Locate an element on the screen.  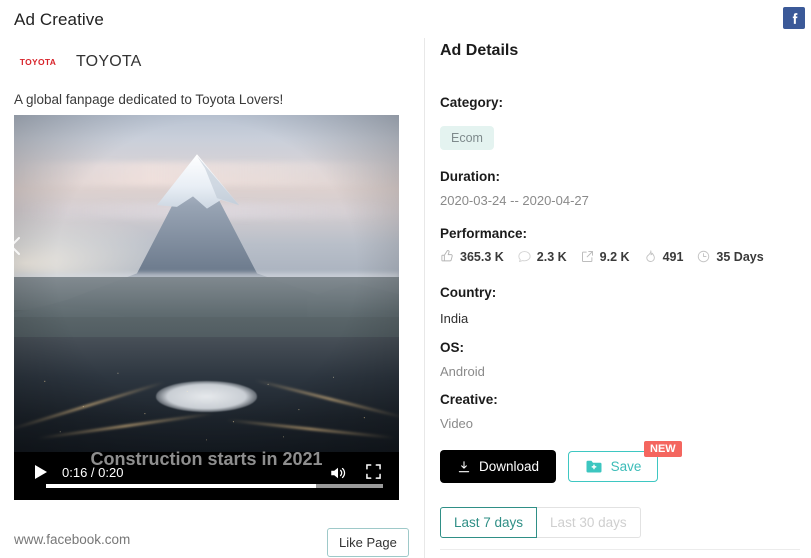
country-value: India is located at coordinates (454, 318).